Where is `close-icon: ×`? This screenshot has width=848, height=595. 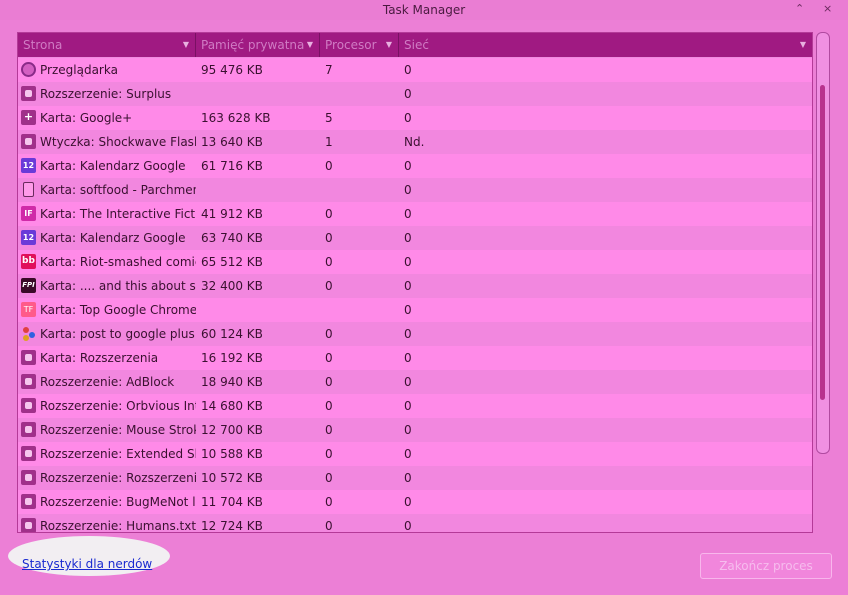
close-icon: × is located at coordinates (827, 9).